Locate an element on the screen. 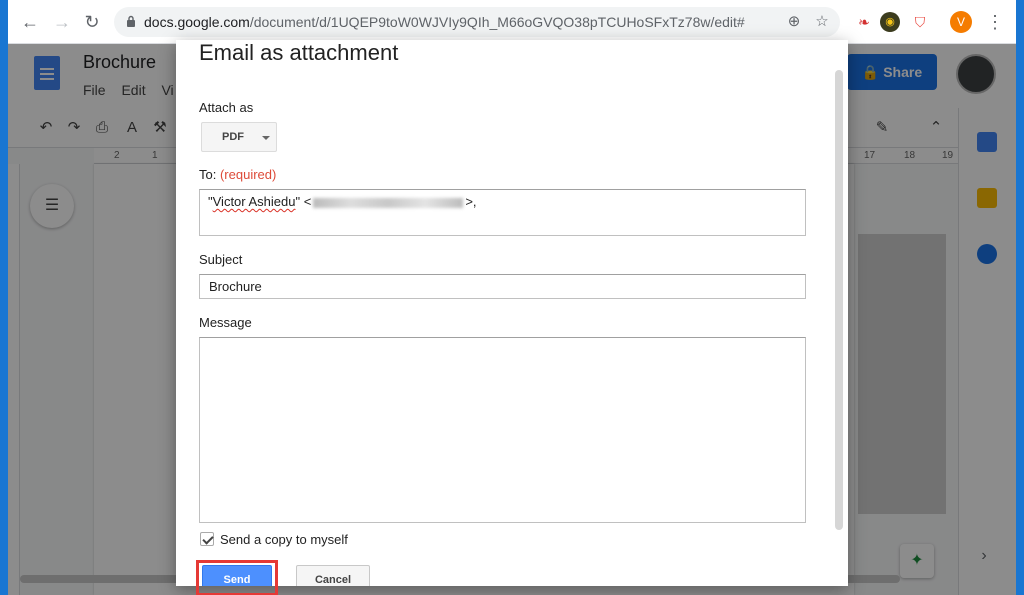 Image resolution: width=1024 pixels, height=595 pixels. send-copy-label: Send a copy to myself is located at coordinates (284, 539).